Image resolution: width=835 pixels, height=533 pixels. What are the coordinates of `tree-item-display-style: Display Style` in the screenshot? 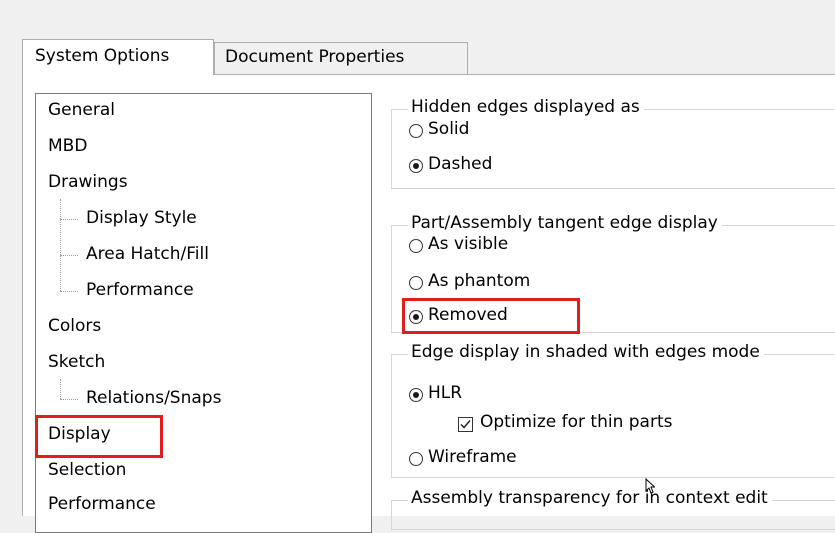 It's located at (141, 218).